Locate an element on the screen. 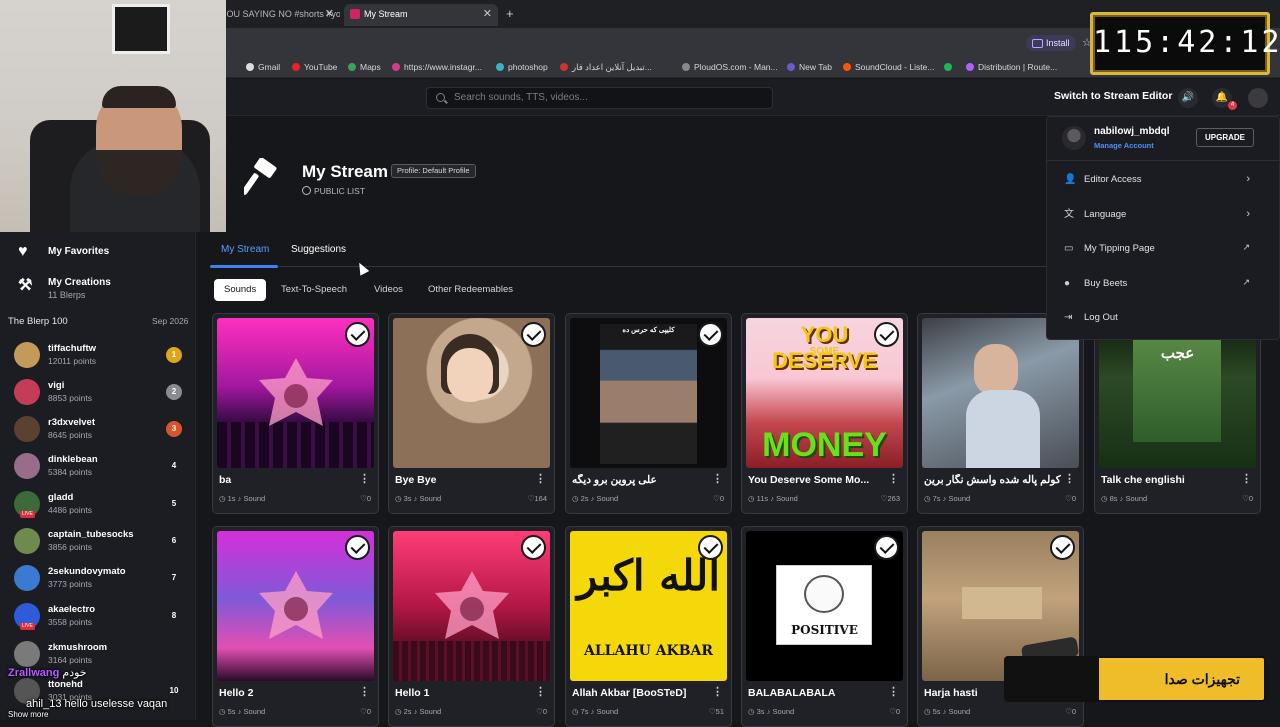 Image resolution: width=1280 pixels, height=727 pixels. sound-card: عجب Talk che englishi ⋮ ◷ 8s ♪ Sound 0 is located at coordinates (1177, 413).